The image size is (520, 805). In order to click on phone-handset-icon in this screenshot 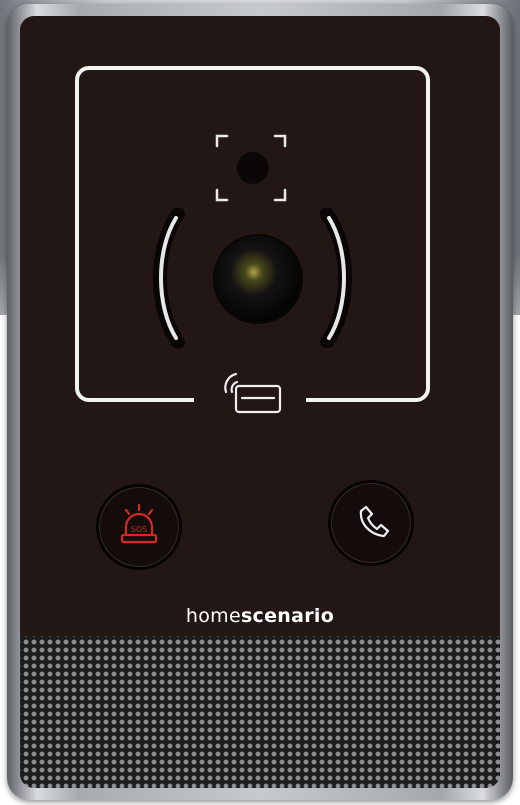, I will do `click(374, 521)`.